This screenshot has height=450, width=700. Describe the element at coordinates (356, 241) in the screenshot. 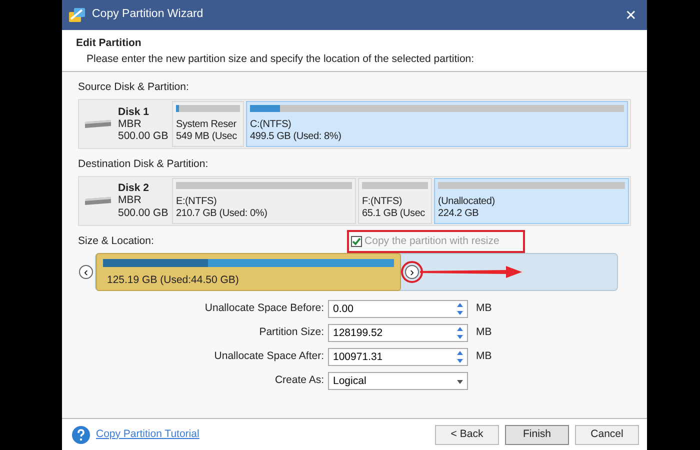

I see `checkmark-icon` at that location.